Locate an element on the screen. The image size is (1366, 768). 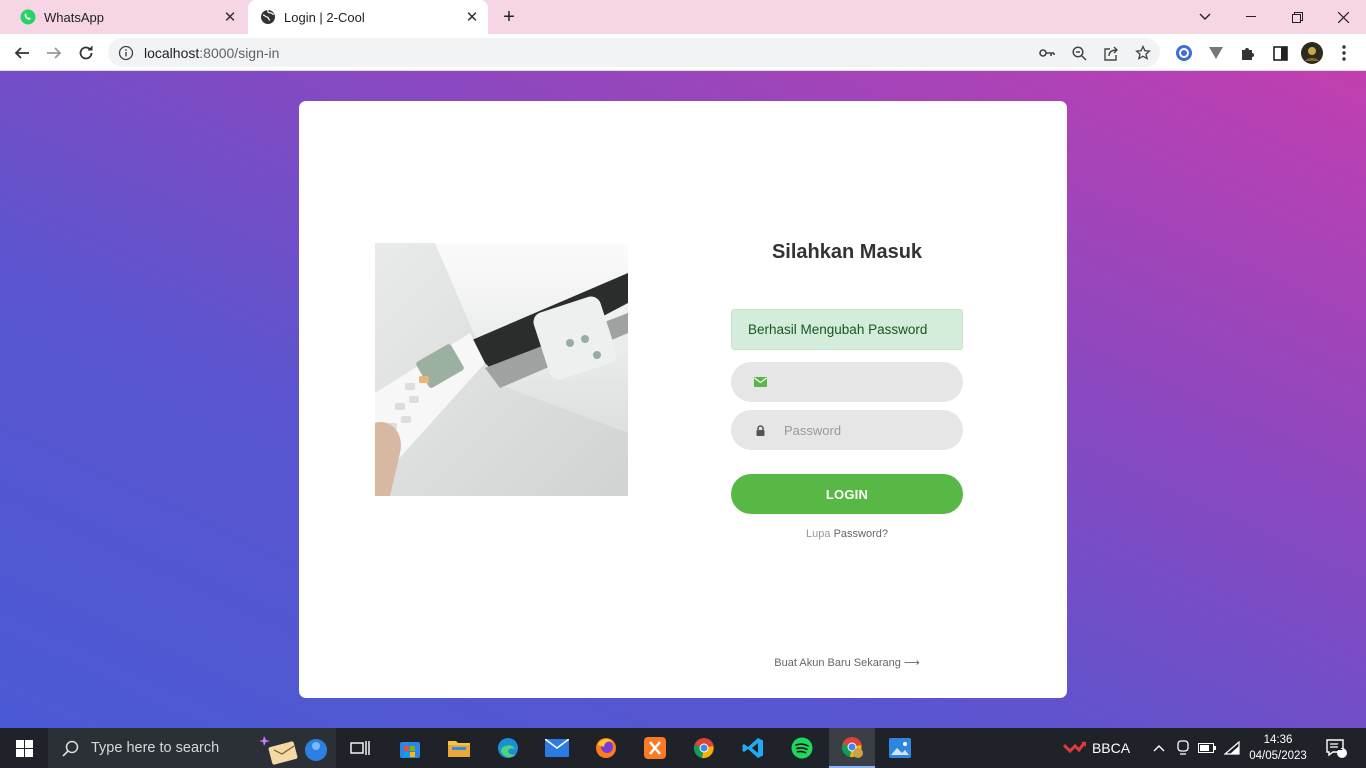
battery-icon is located at coordinates (1207, 748).